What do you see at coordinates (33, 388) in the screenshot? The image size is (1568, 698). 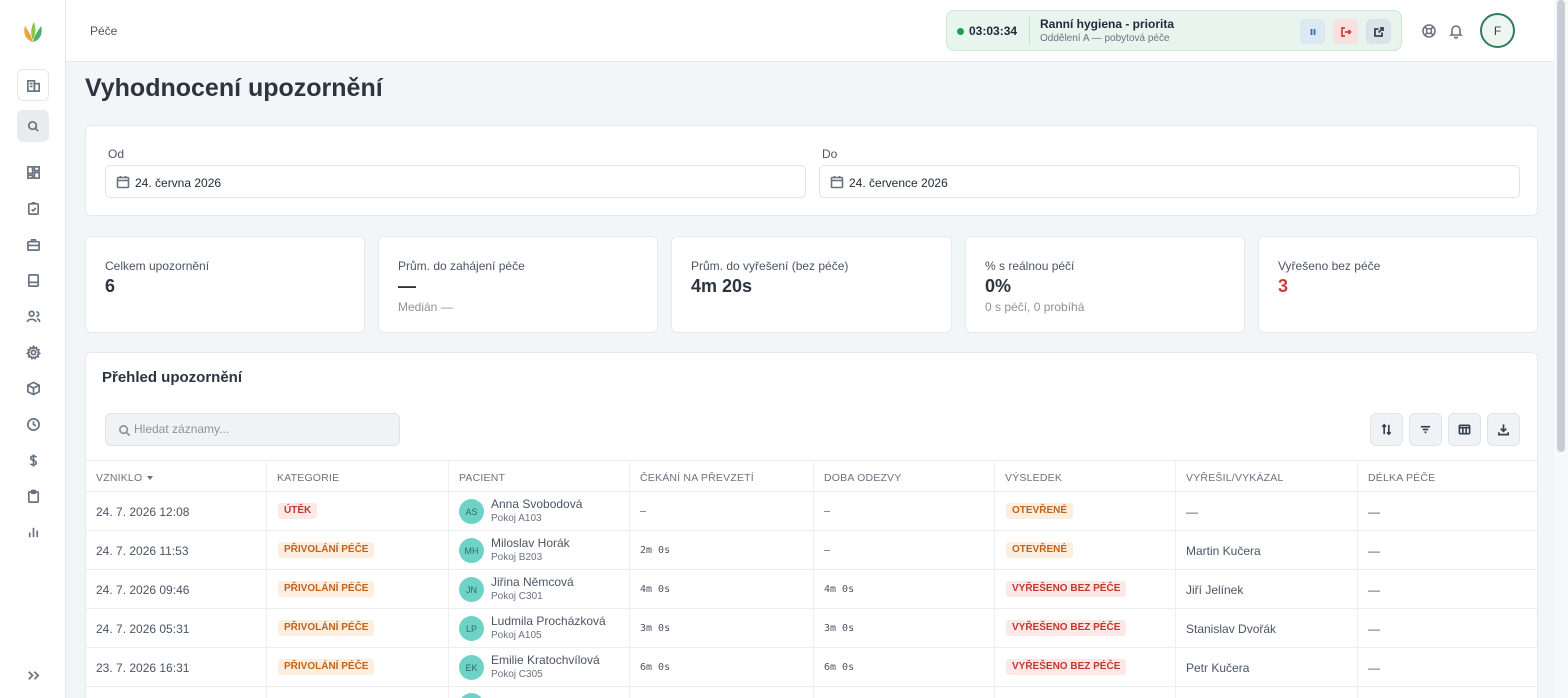 I see `package-icon` at bounding box center [33, 388].